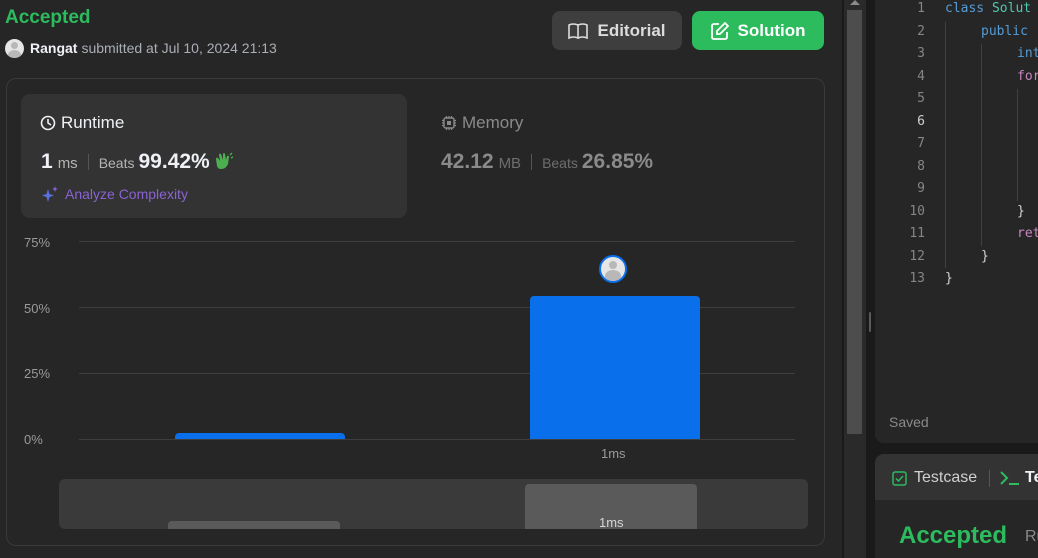 This screenshot has height=558, width=1038. Describe the element at coordinates (921, 121) in the screenshot. I see `line-number-active: 6` at that location.